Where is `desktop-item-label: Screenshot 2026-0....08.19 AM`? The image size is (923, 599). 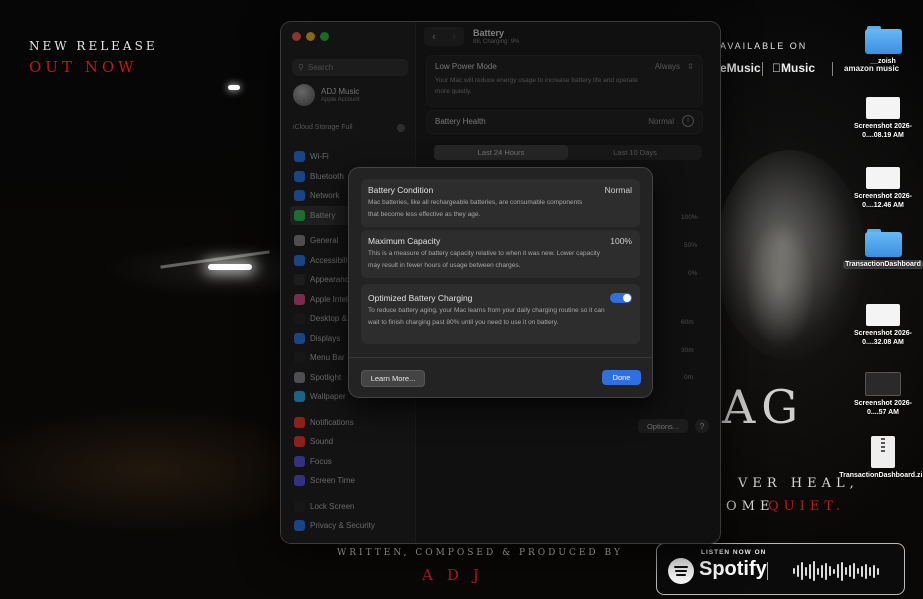
desktop-item-label: Screenshot 2026-0....08.19 AM is located at coordinates (883, 131).